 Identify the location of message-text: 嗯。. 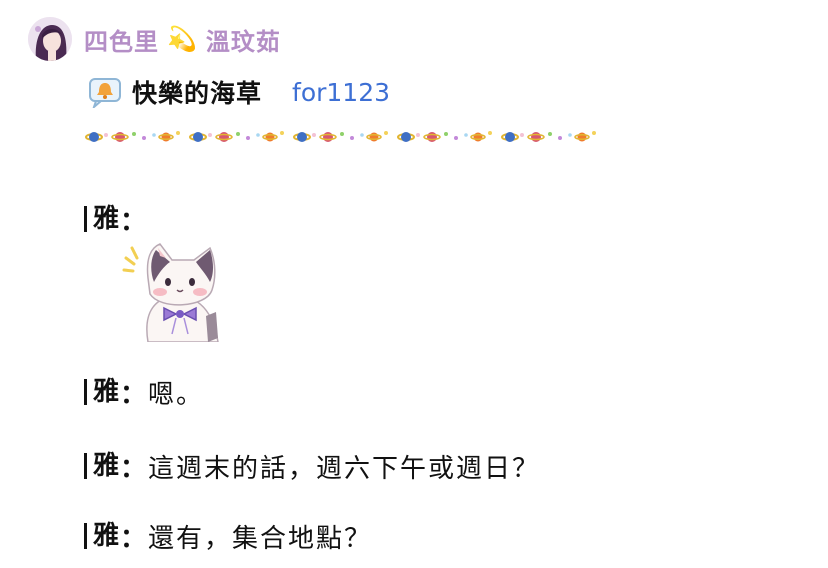
(176, 394).